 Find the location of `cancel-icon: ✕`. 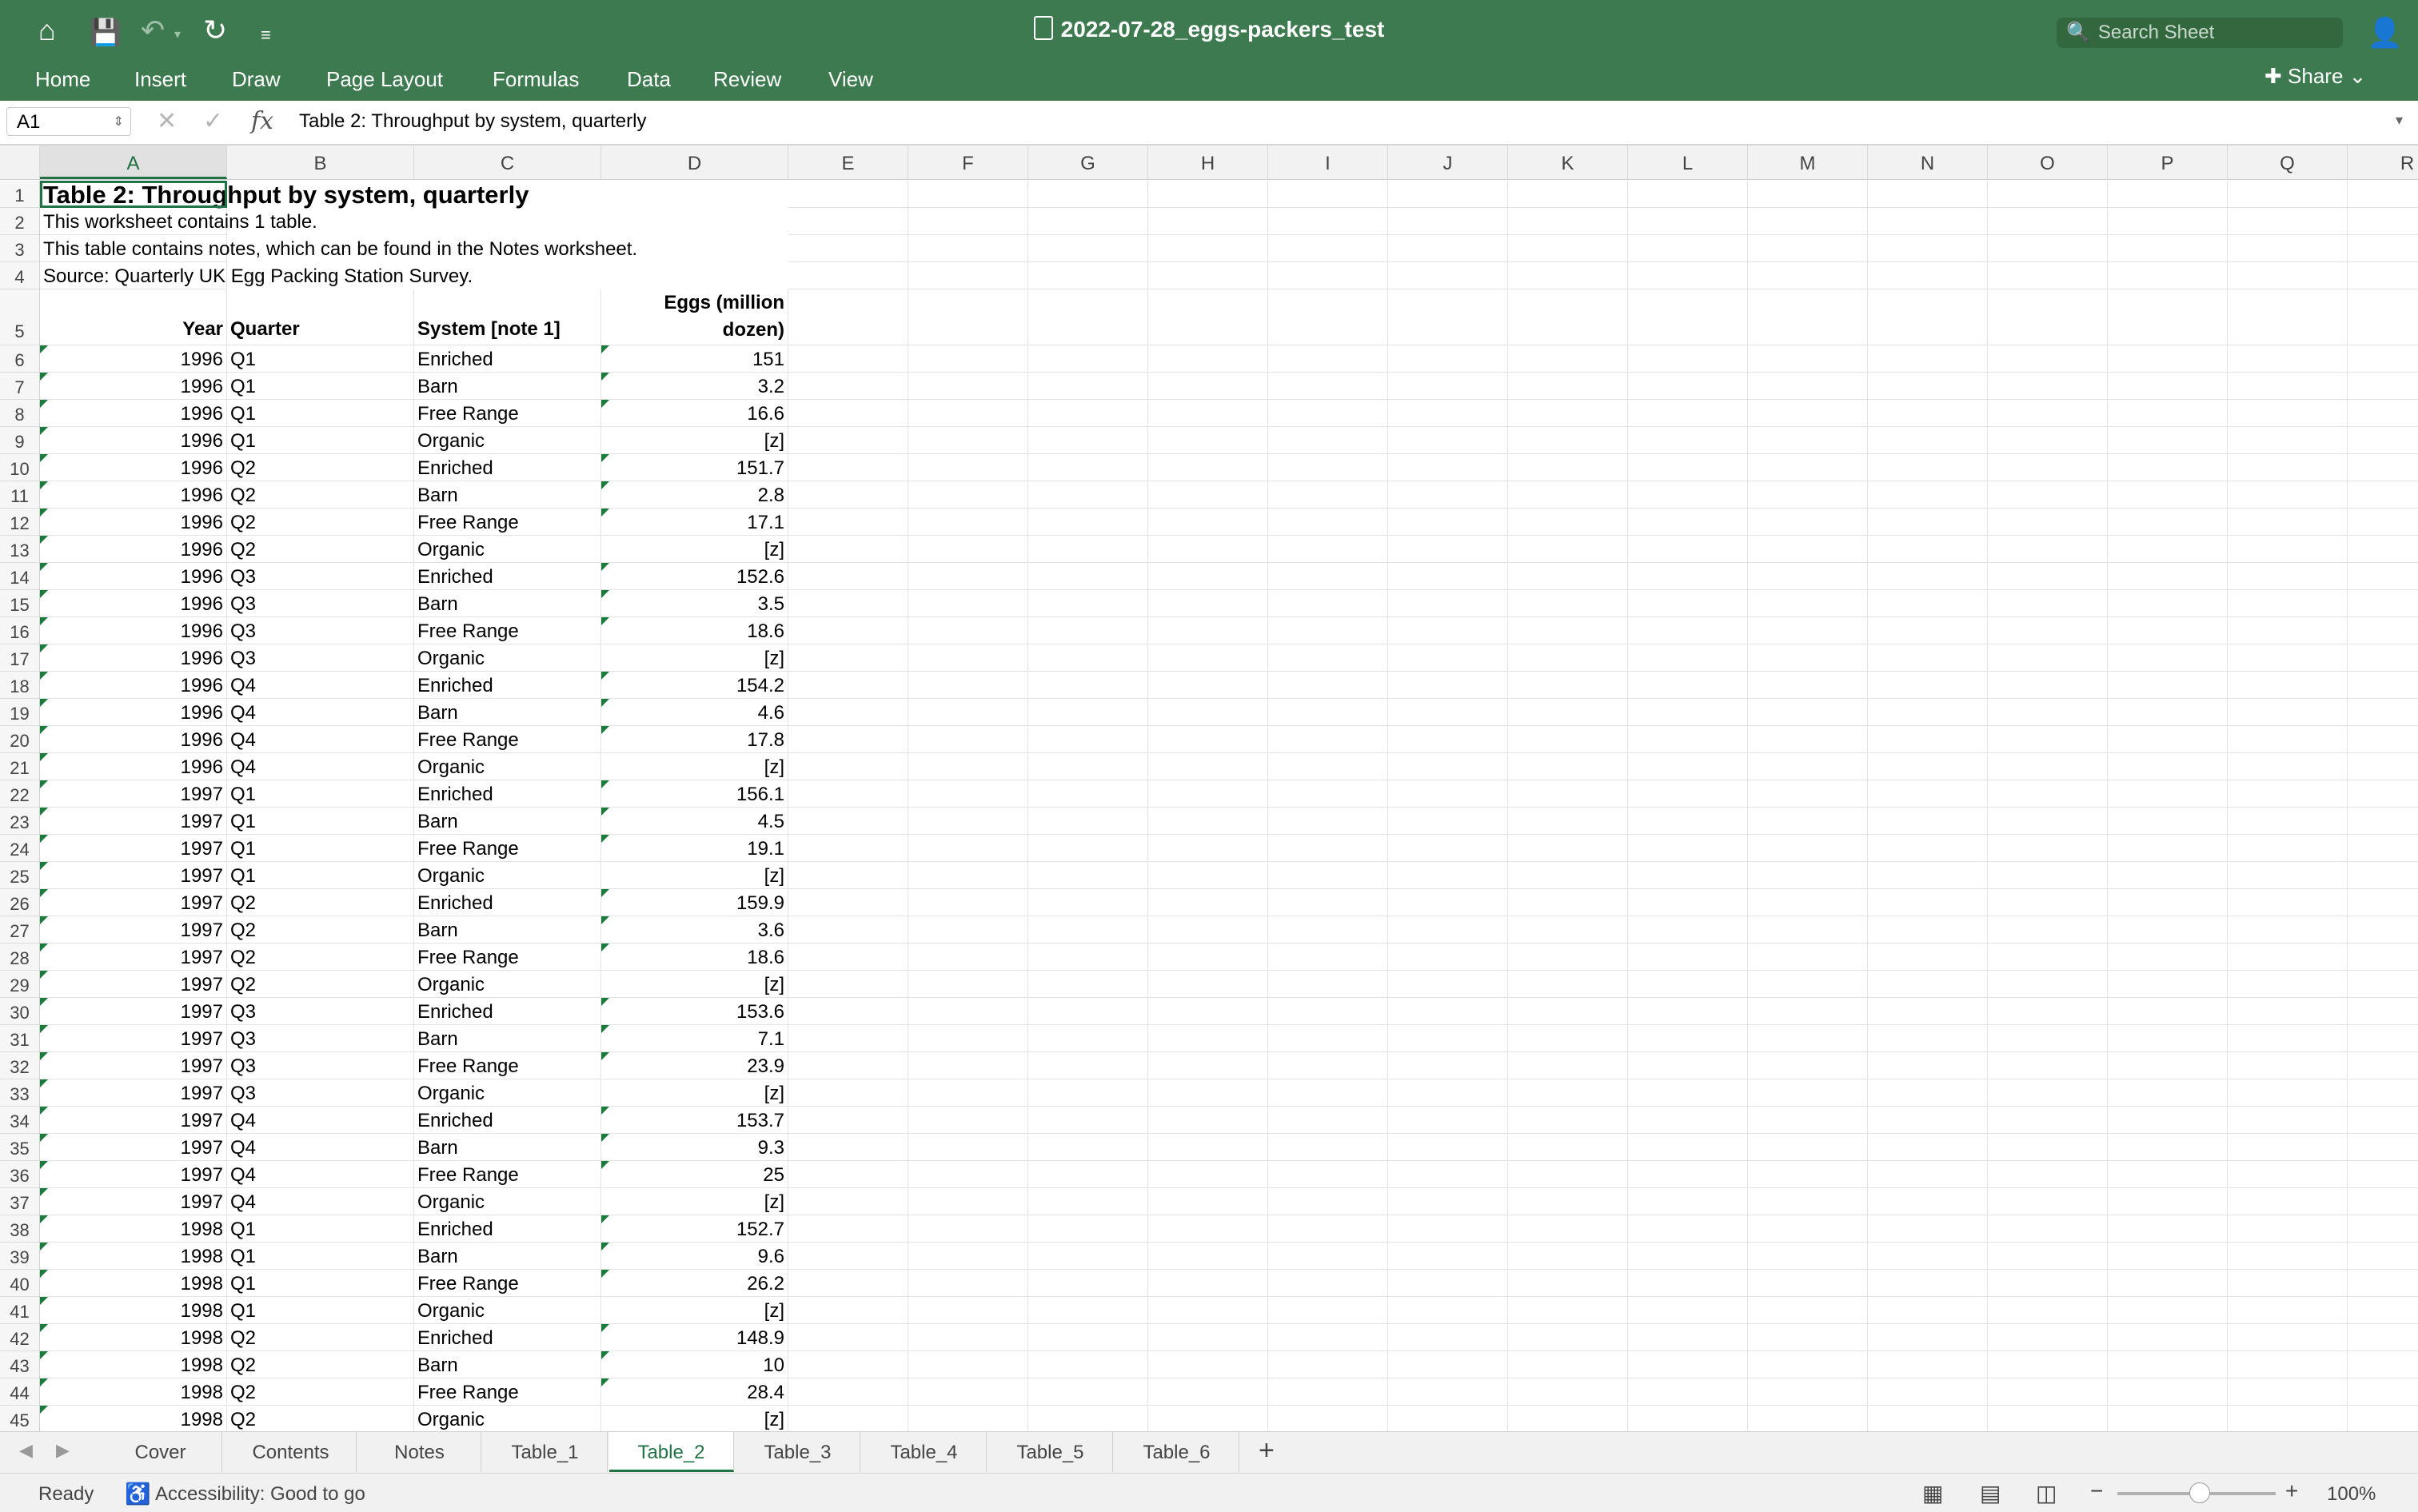

cancel-icon: ✕ is located at coordinates (167, 121).